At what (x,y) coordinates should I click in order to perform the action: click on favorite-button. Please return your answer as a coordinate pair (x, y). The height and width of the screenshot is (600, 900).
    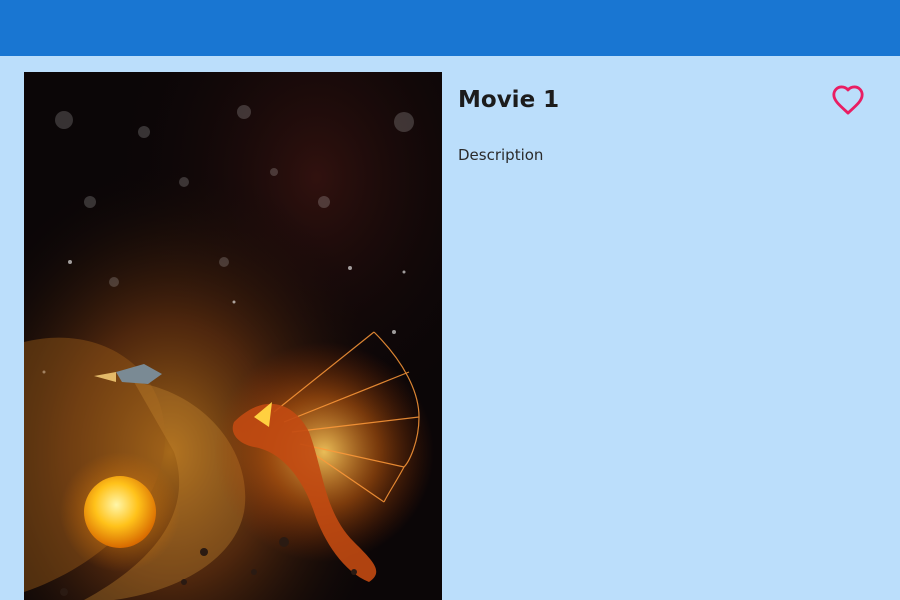
    Looking at the image, I should click on (848, 100).